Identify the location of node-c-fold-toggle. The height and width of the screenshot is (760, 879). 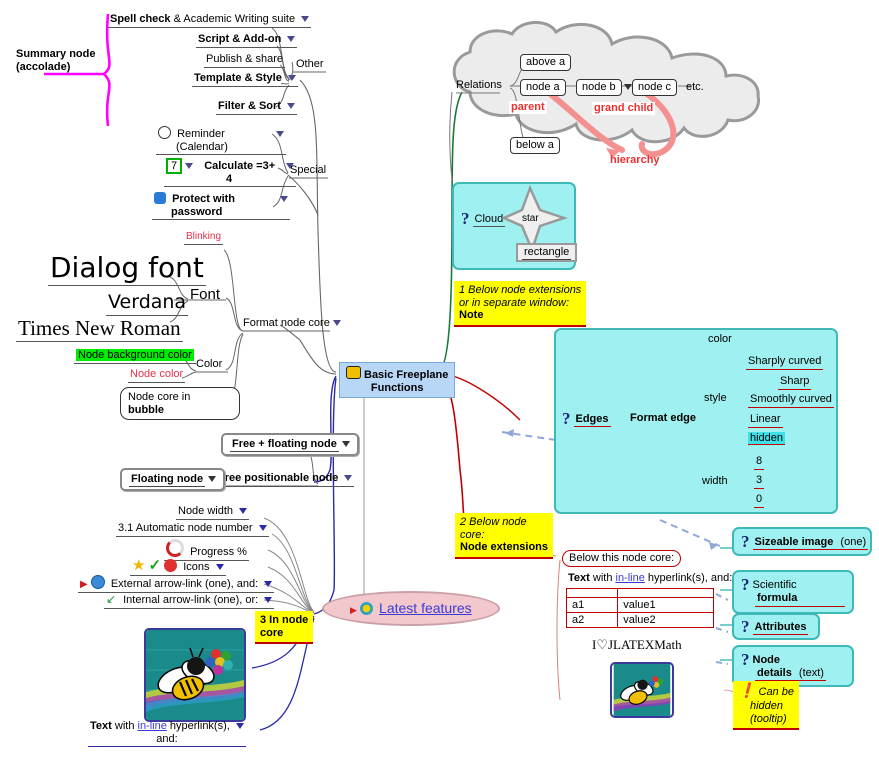
(626, 87).